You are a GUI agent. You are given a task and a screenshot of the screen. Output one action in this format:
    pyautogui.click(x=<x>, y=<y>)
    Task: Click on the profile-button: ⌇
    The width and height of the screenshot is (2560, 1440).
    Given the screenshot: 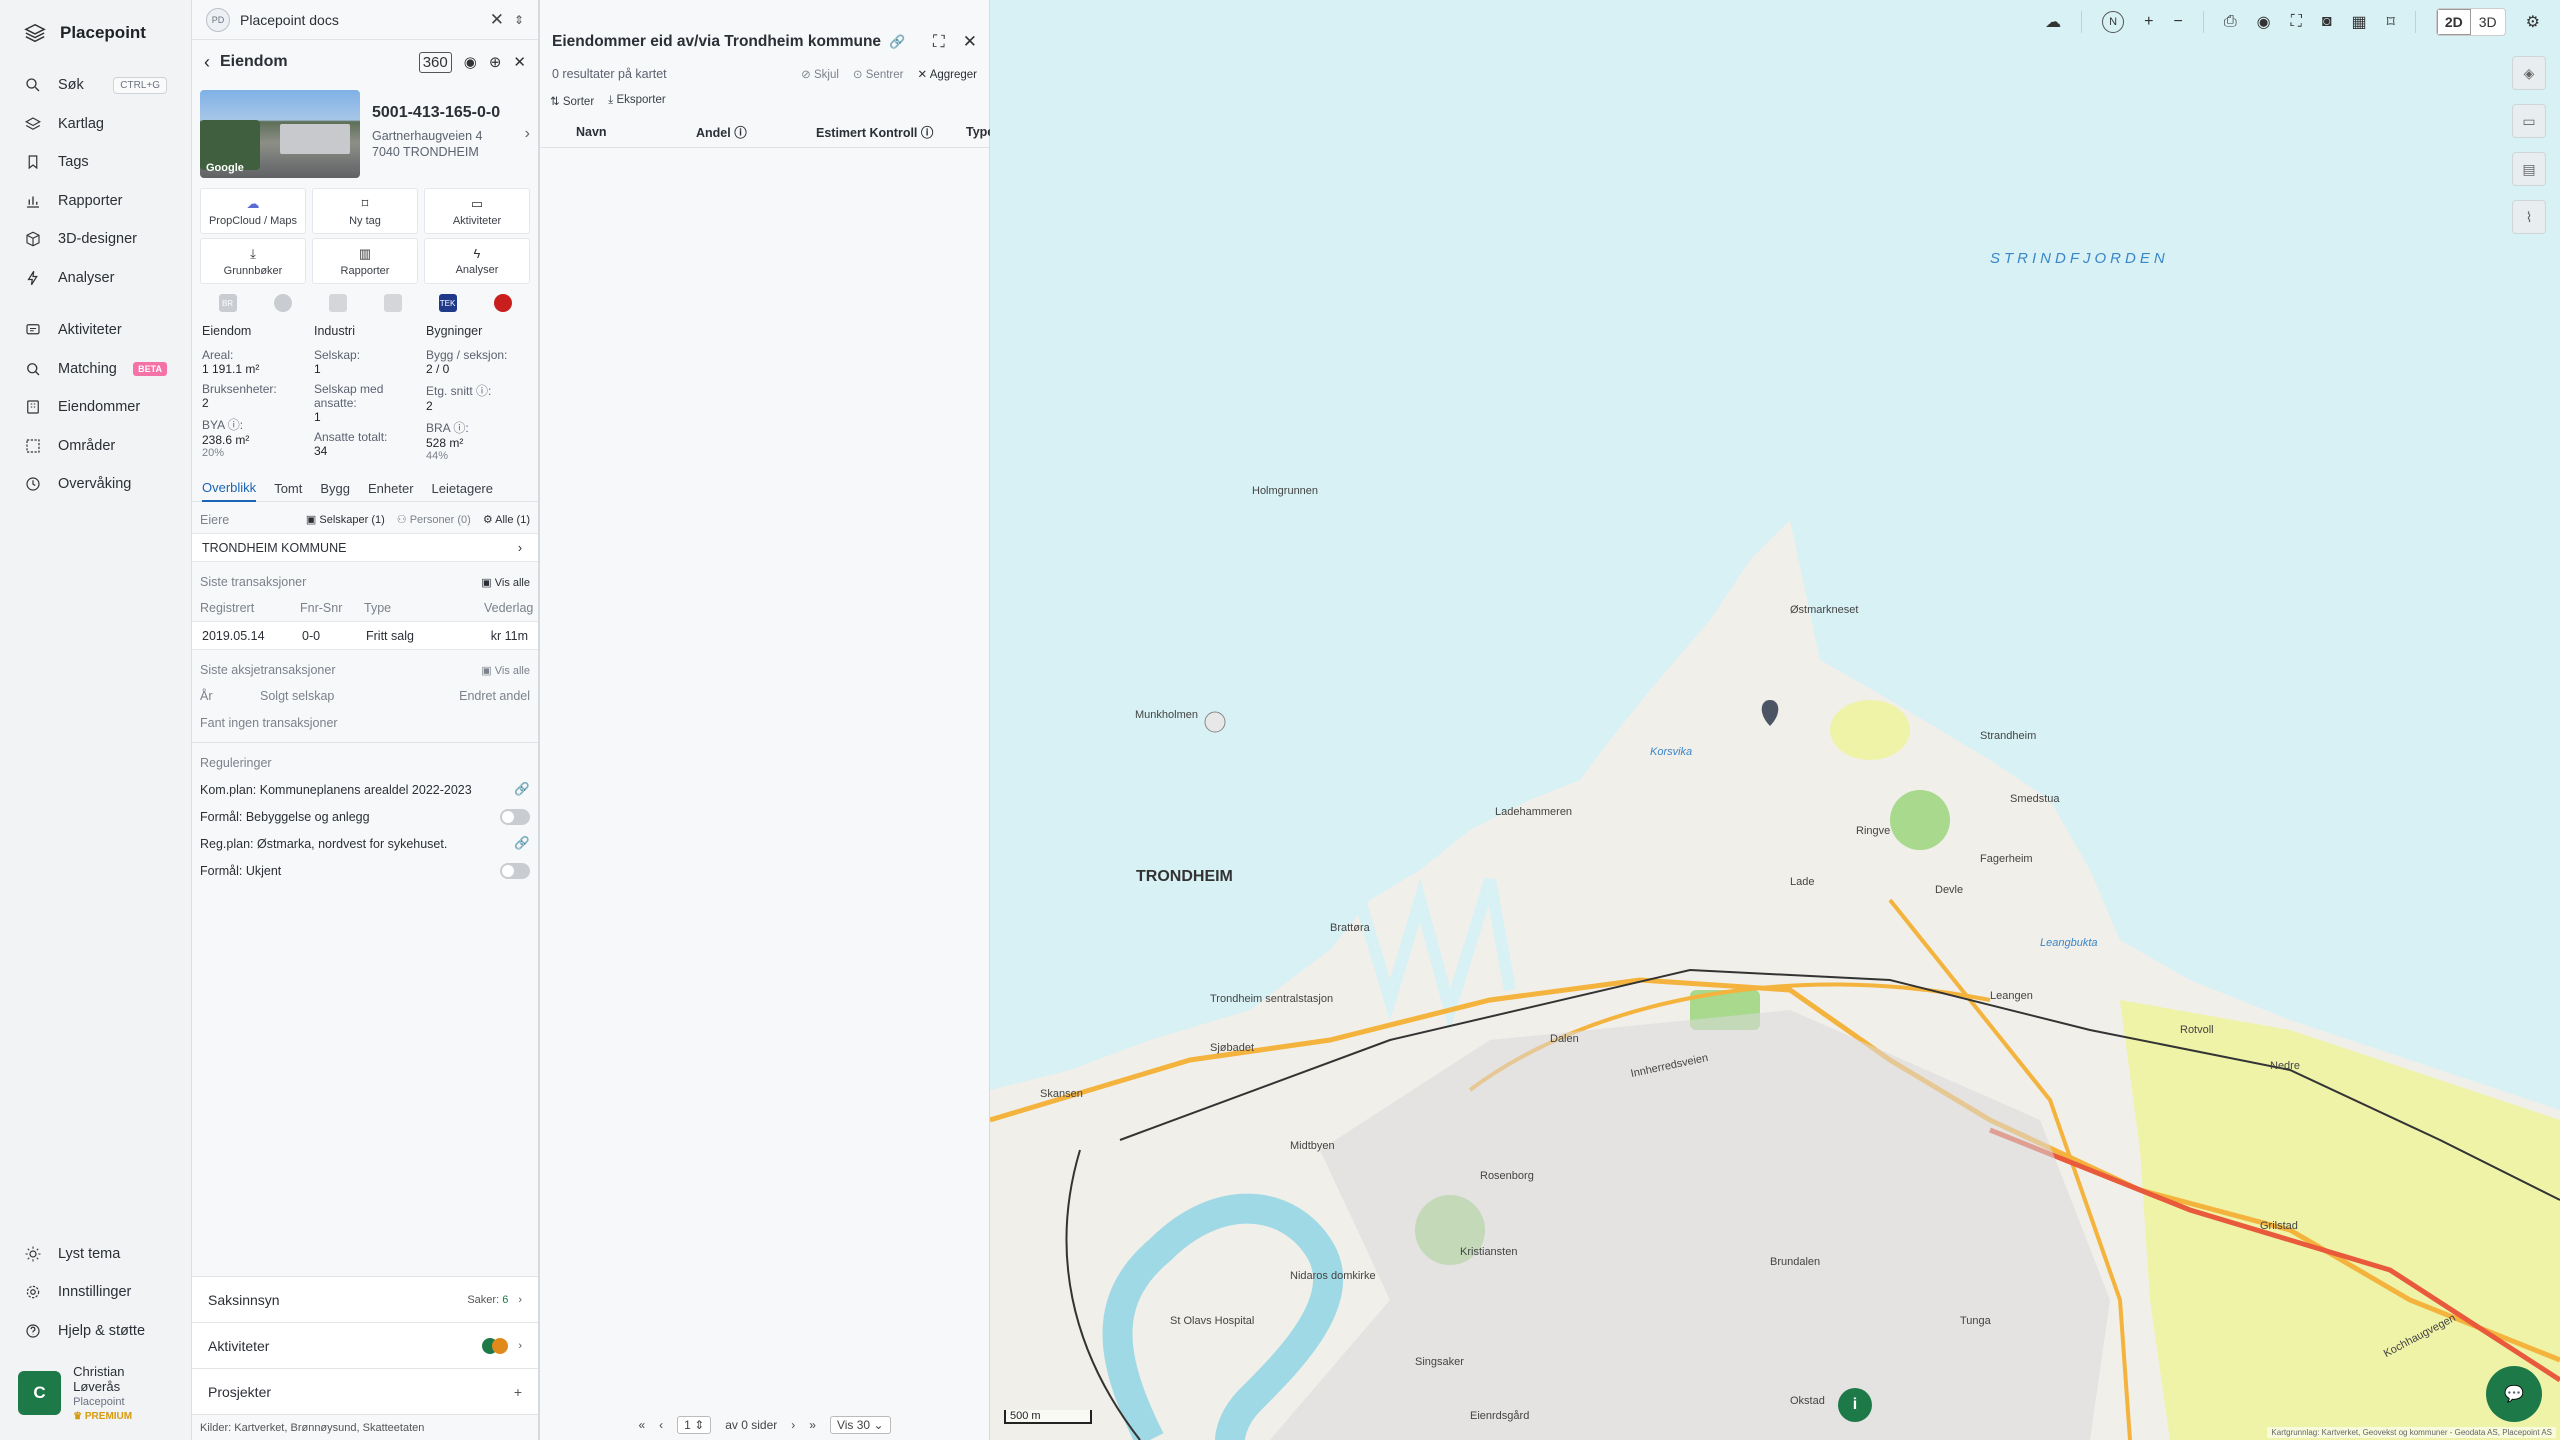 What is the action you would take?
    pyautogui.click(x=2529, y=217)
    